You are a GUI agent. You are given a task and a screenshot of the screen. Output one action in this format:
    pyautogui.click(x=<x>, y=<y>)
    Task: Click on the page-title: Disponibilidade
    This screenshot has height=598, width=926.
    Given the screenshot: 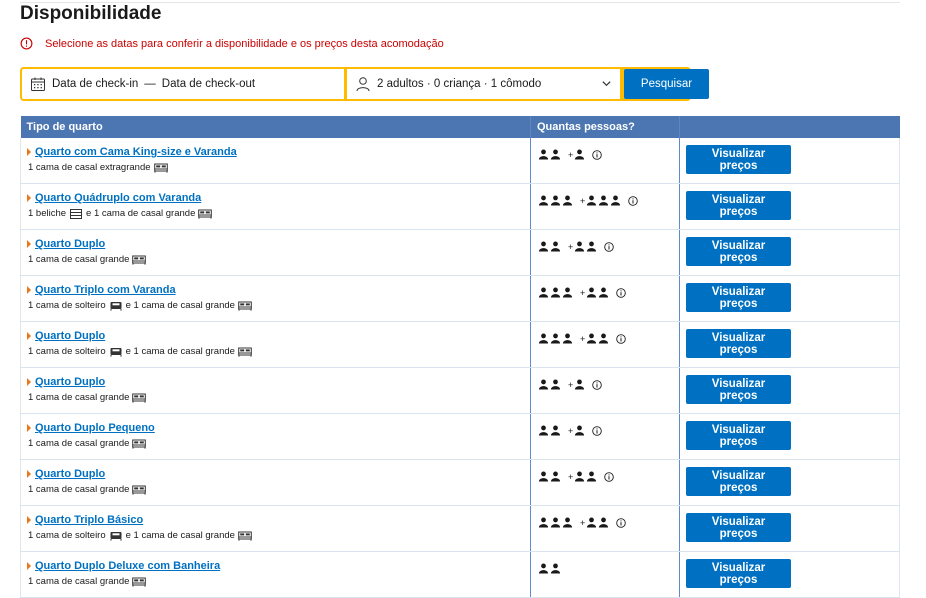 What is the action you would take?
    pyautogui.click(x=91, y=13)
    